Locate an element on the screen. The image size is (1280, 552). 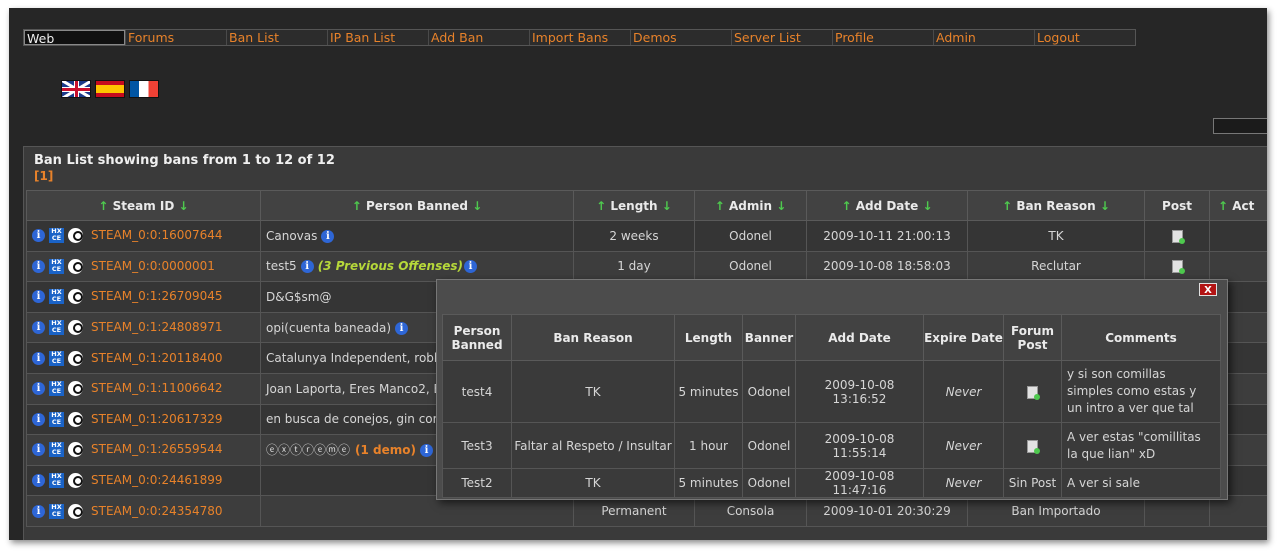
nav-item-ip-ban-list: IP Ban List is located at coordinates (377, 37).